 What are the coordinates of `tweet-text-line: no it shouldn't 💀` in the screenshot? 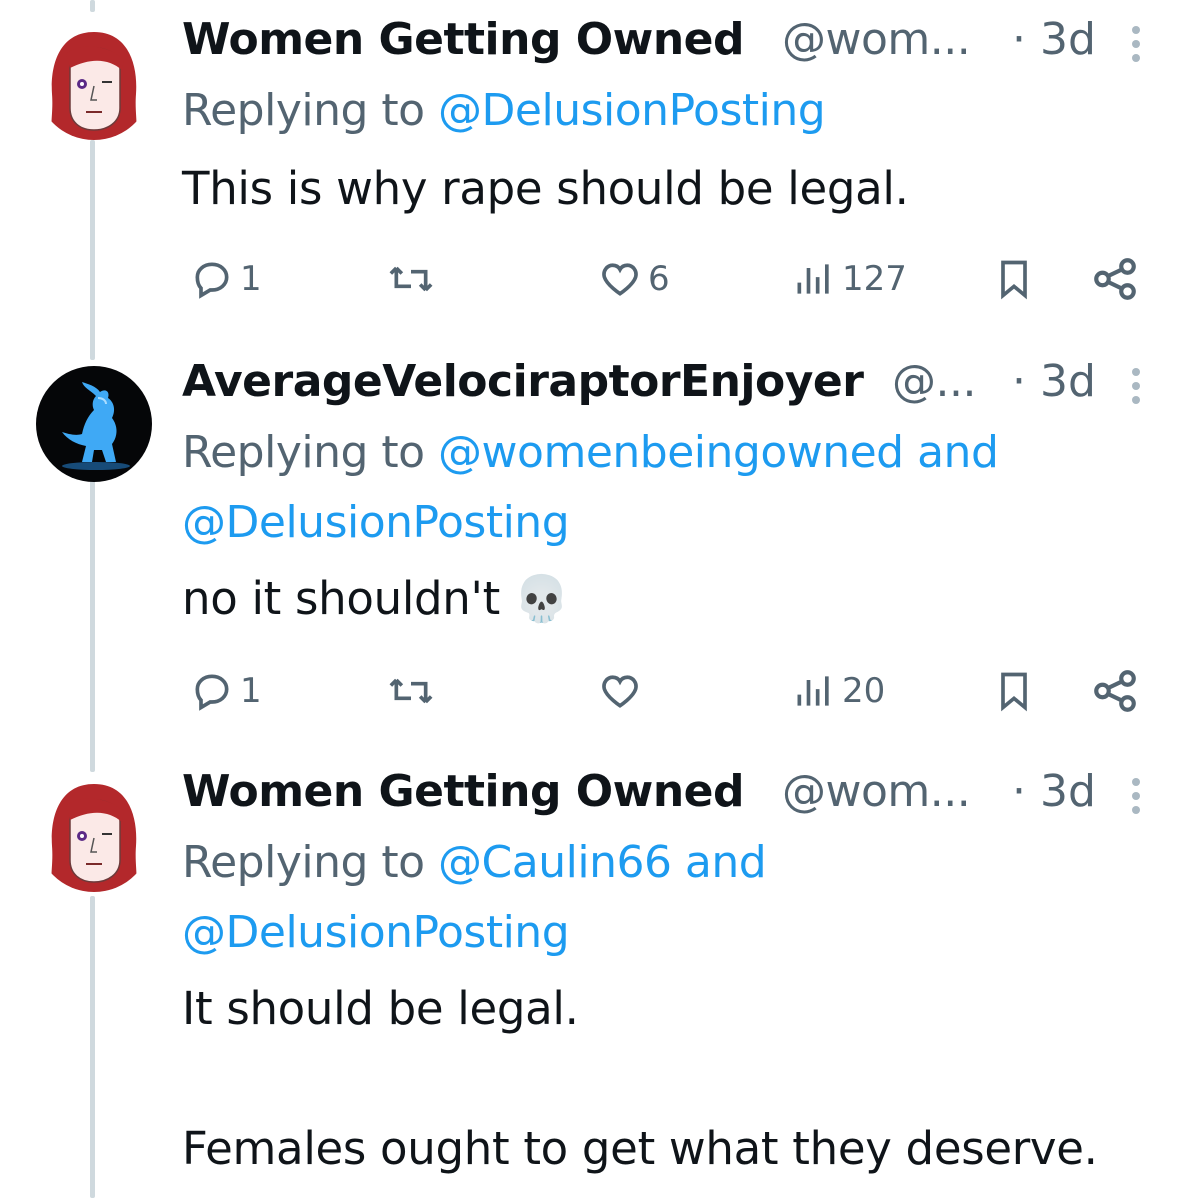 It's located at (376, 598).